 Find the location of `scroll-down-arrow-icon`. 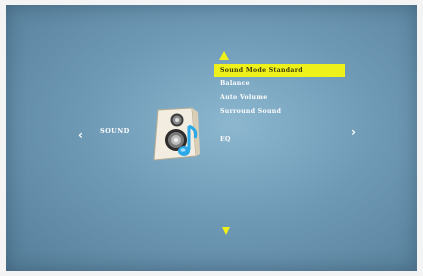

scroll-down-arrow-icon is located at coordinates (226, 231).